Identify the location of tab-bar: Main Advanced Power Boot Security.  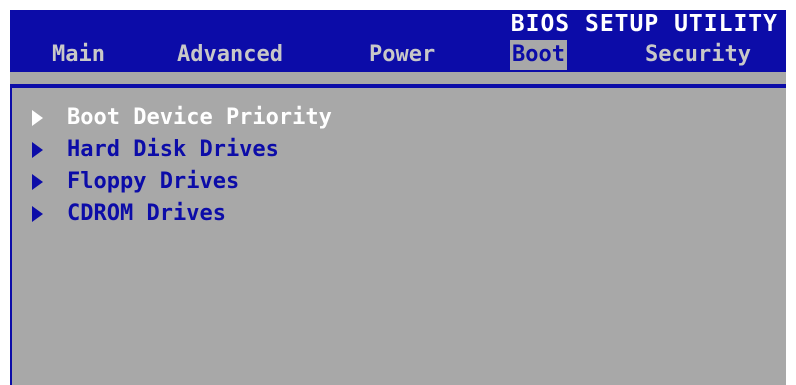
(398, 55).